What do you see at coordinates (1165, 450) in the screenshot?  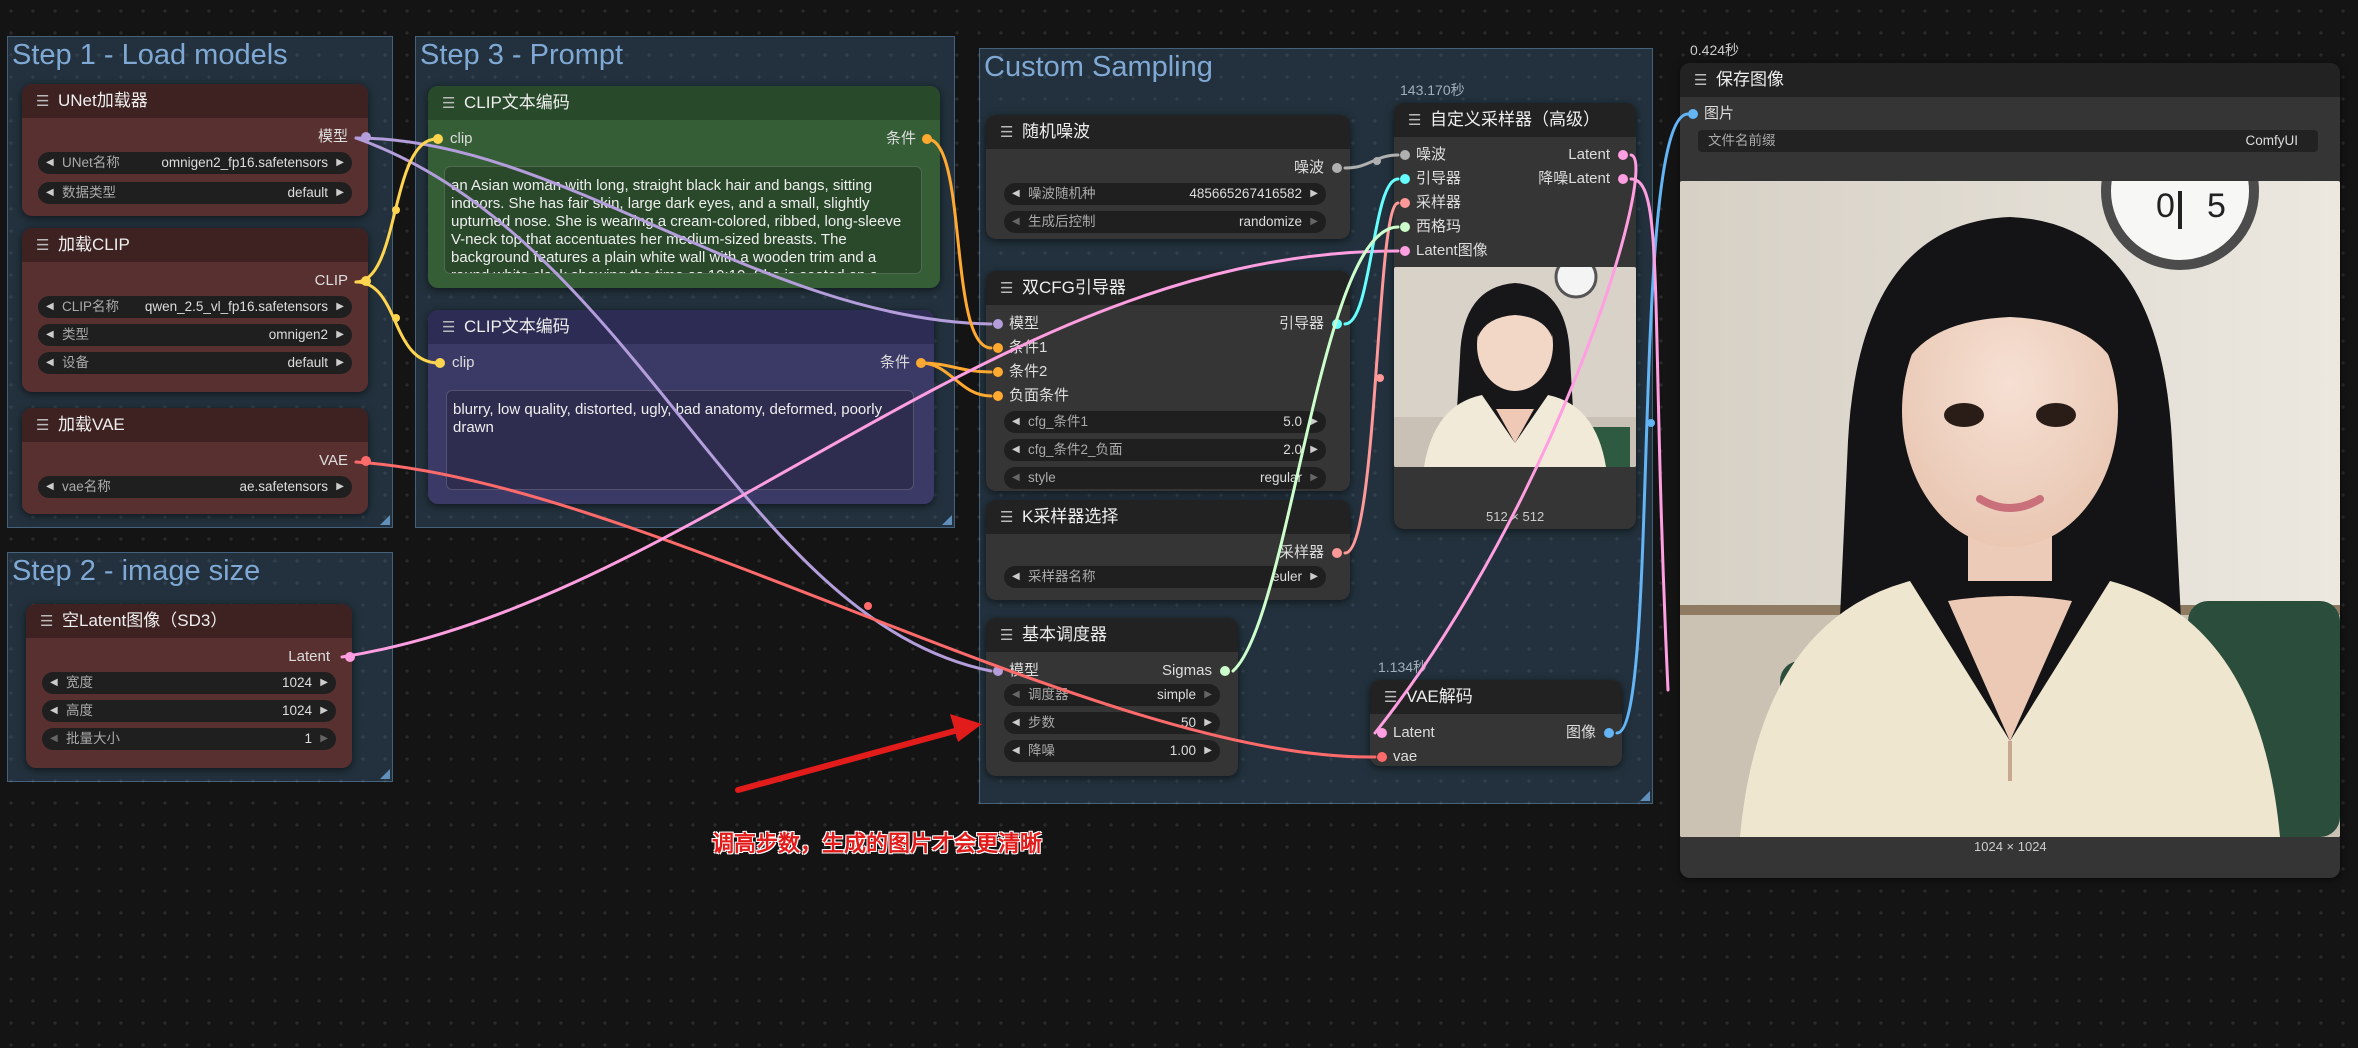 I see `widget-cfg-cond2-negative: ◀ cfg_条件2_负面 2.0 ▶` at bounding box center [1165, 450].